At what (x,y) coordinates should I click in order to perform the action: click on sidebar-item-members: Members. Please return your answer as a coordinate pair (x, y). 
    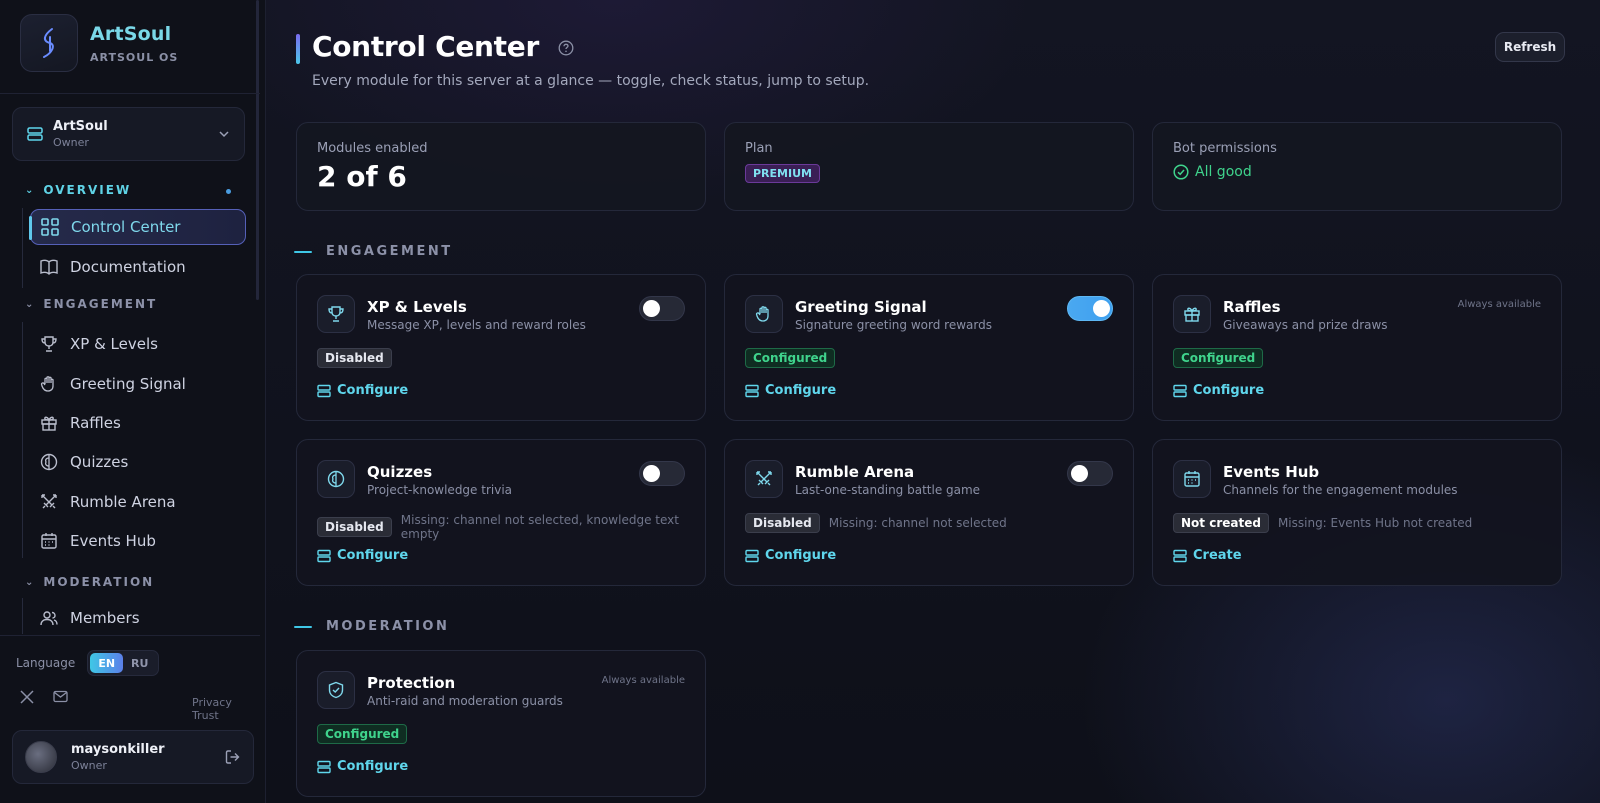
    Looking at the image, I should click on (138, 618).